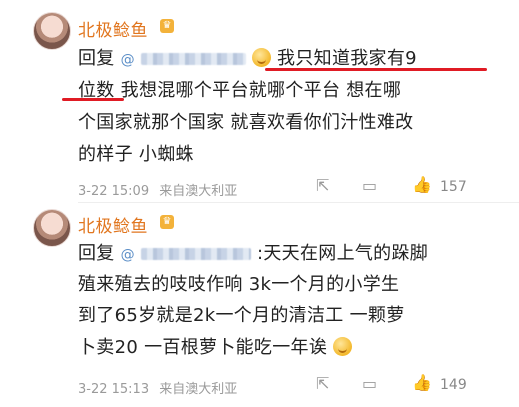 This screenshot has width=519, height=407. Describe the element at coordinates (347, 58) in the screenshot. I see `comment-text: 我只知道我家有9` at that location.